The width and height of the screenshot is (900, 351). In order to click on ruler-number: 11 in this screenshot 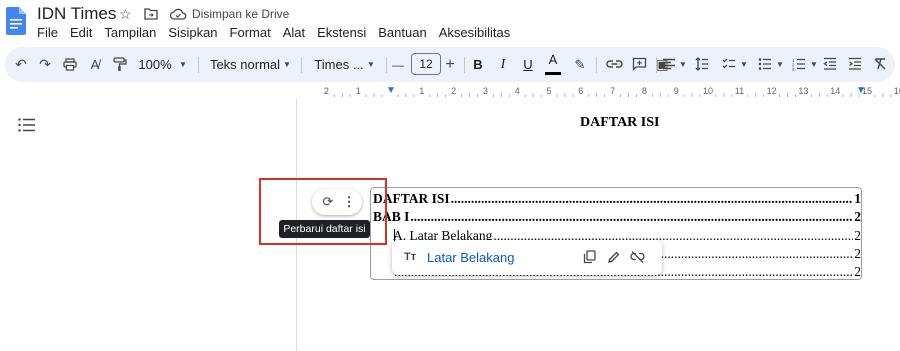, I will do `click(739, 91)`.